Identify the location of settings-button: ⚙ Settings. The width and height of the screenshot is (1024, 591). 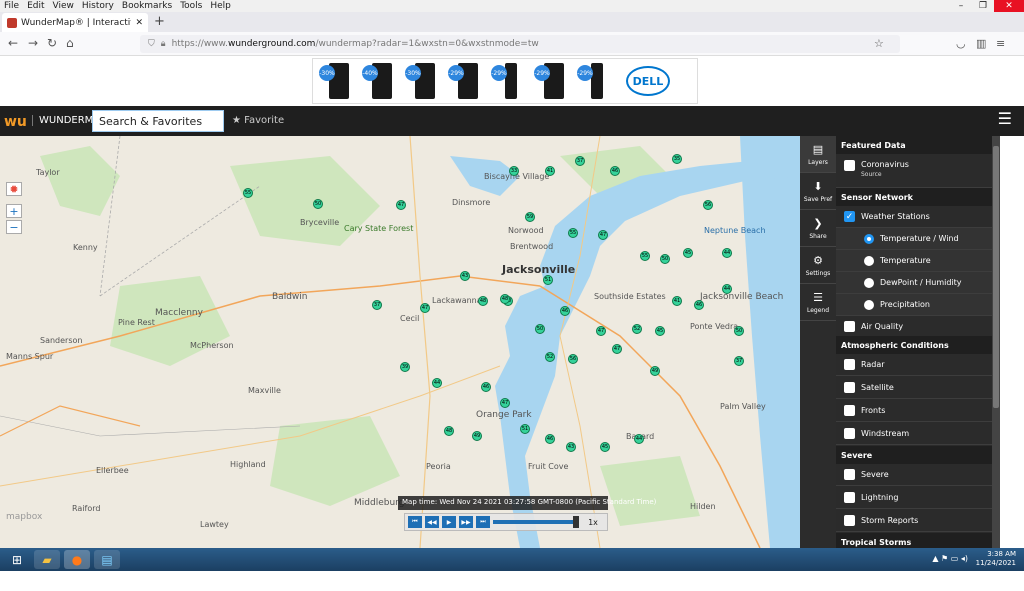
(818, 265).